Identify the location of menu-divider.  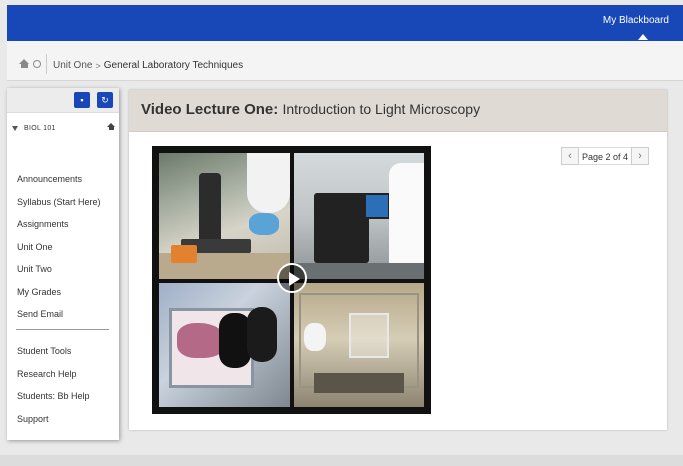
(62, 329).